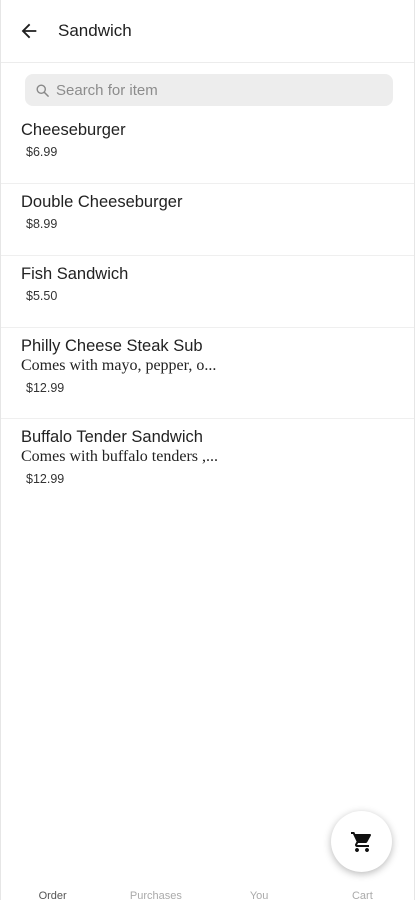 Image resolution: width=415 pixels, height=900 pixels. I want to click on nav-you: You, so click(259, 893).